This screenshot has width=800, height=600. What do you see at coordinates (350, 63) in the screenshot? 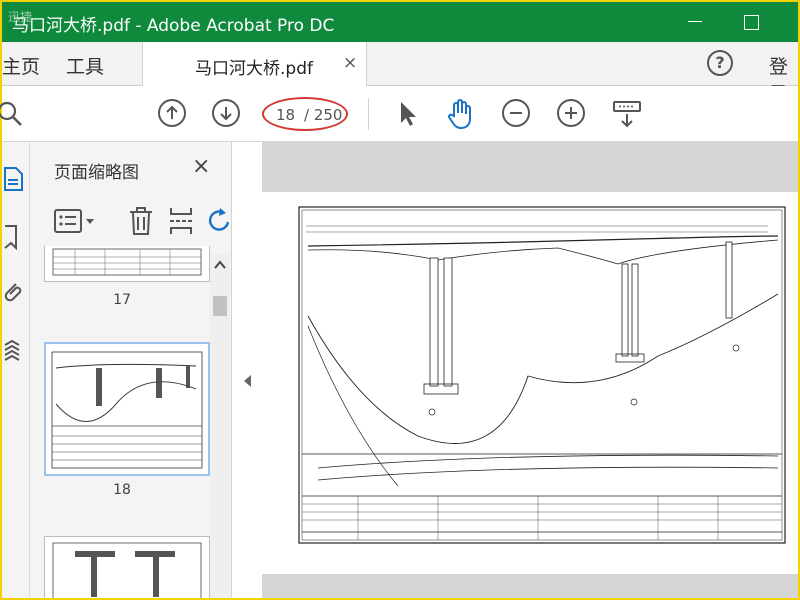
I see `tab-close-icon: ×` at bounding box center [350, 63].